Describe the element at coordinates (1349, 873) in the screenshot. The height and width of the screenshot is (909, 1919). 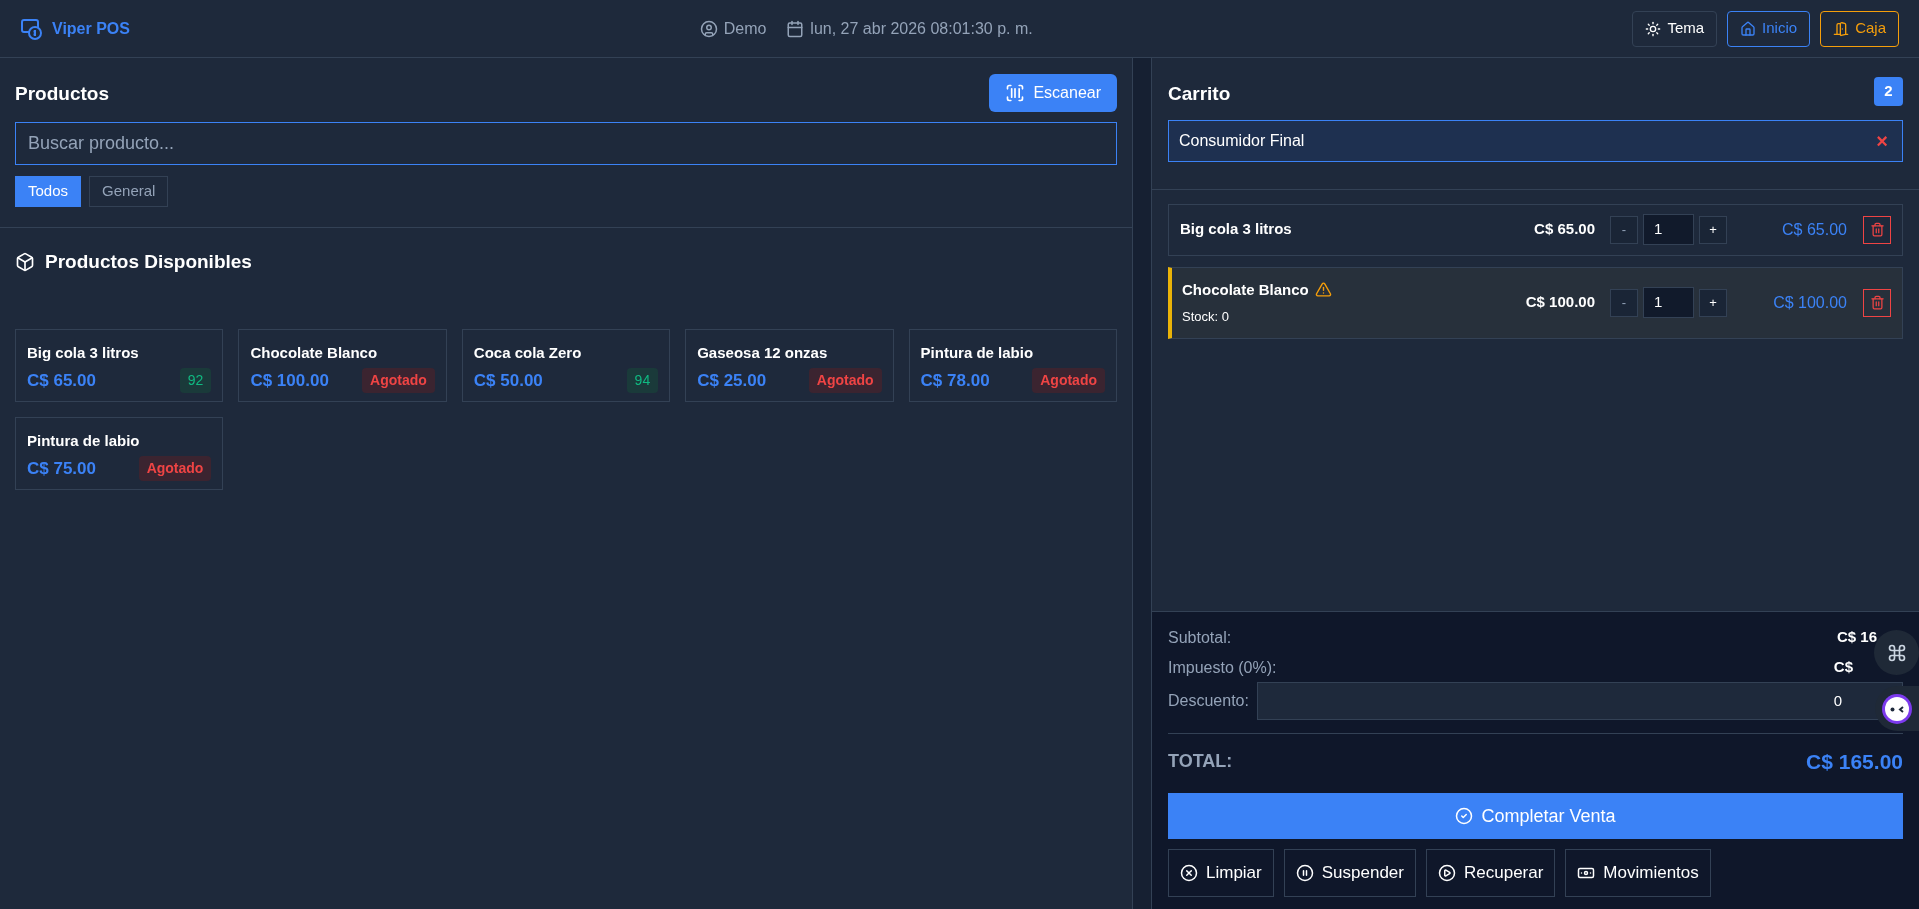
I see `action-button: Suspender` at that location.